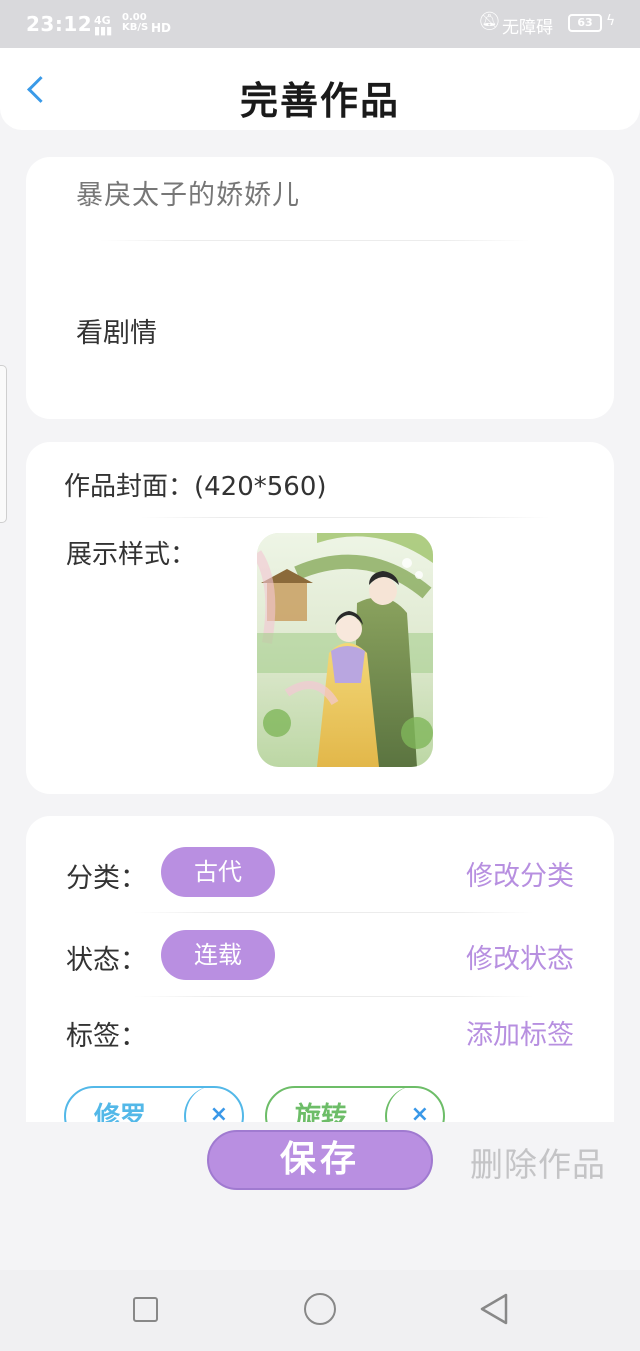 The width and height of the screenshot is (640, 1351). Describe the element at coordinates (520, 873) in the screenshot. I see `edit-category-link: 修改分类` at that location.